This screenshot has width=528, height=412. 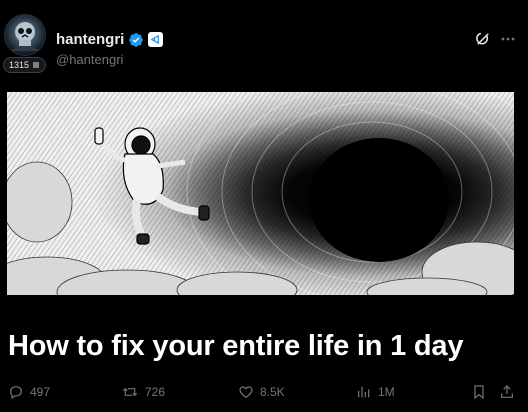 I want to click on bookmark-icon, so click(x=479, y=392).